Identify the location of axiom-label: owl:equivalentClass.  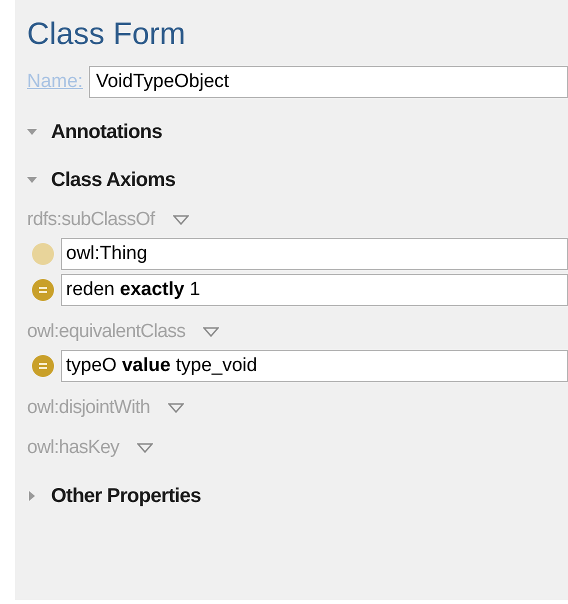
(106, 332).